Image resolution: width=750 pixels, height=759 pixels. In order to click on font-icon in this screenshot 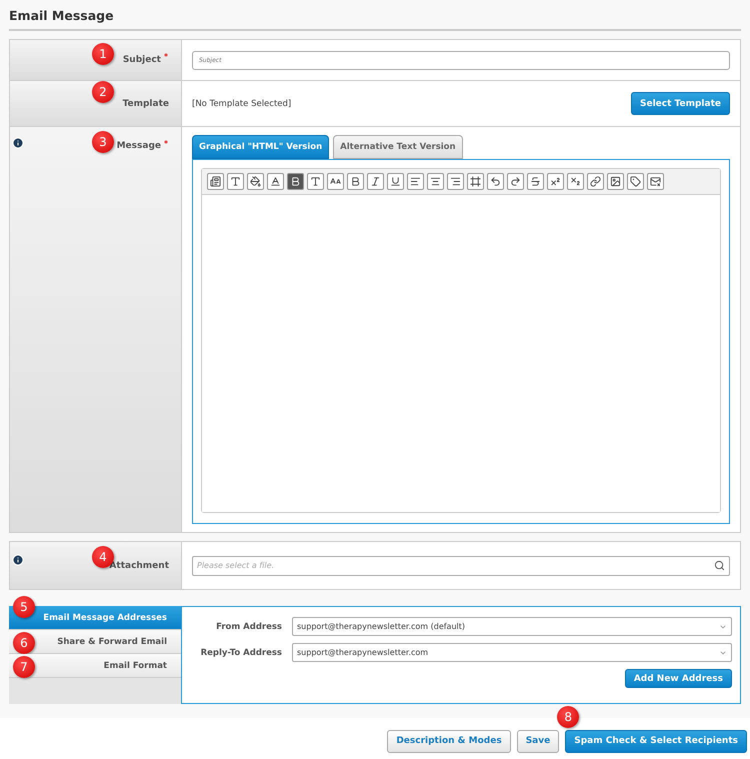, I will do `click(315, 181)`.